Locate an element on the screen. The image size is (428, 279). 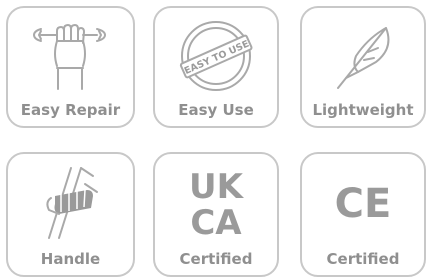
feature-label: Handle is located at coordinates (70, 259).